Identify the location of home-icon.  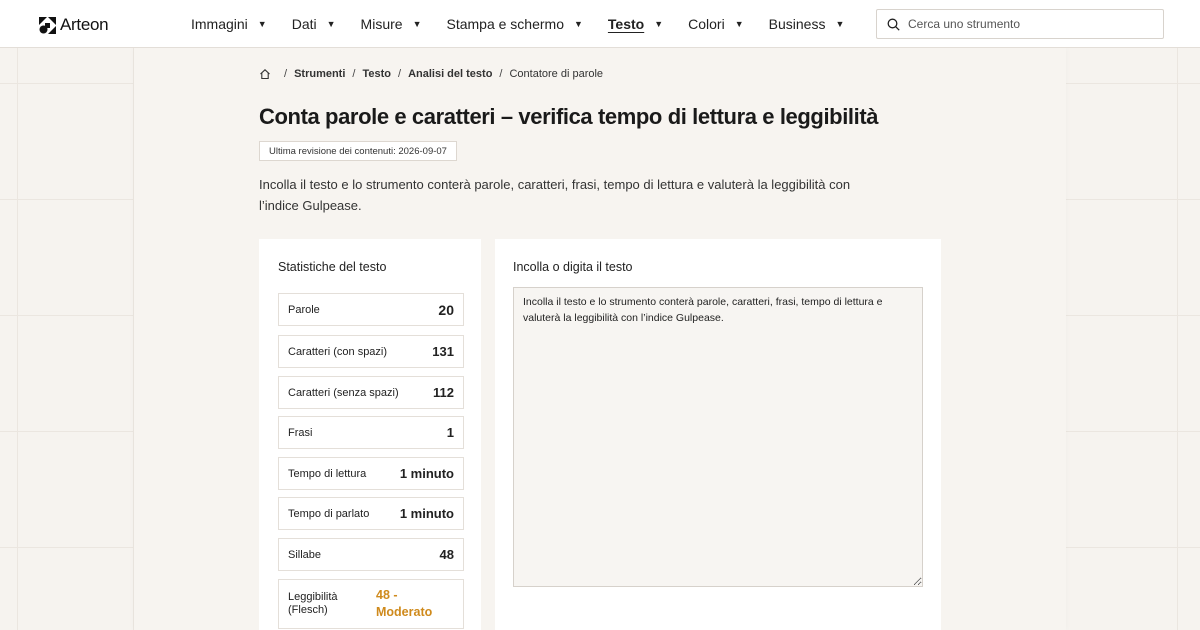
(265, 74).